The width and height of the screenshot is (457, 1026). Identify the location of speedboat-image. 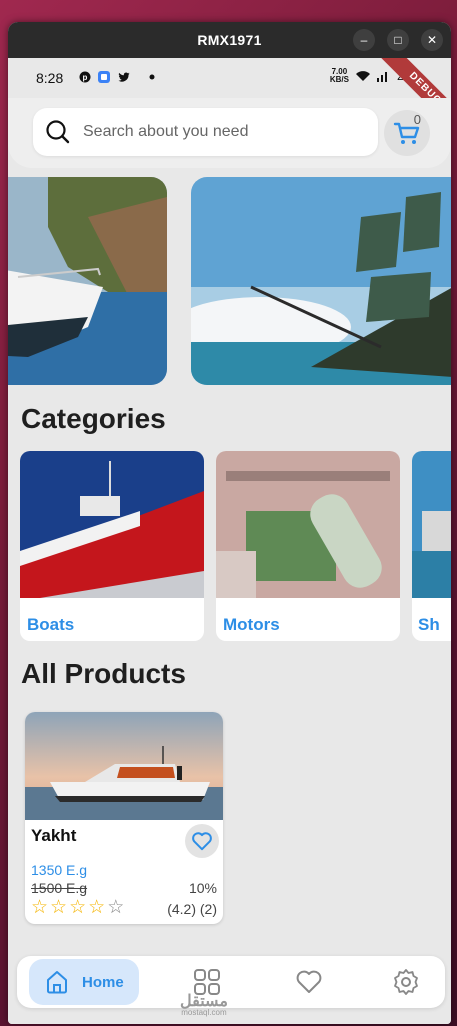
(87, 281).